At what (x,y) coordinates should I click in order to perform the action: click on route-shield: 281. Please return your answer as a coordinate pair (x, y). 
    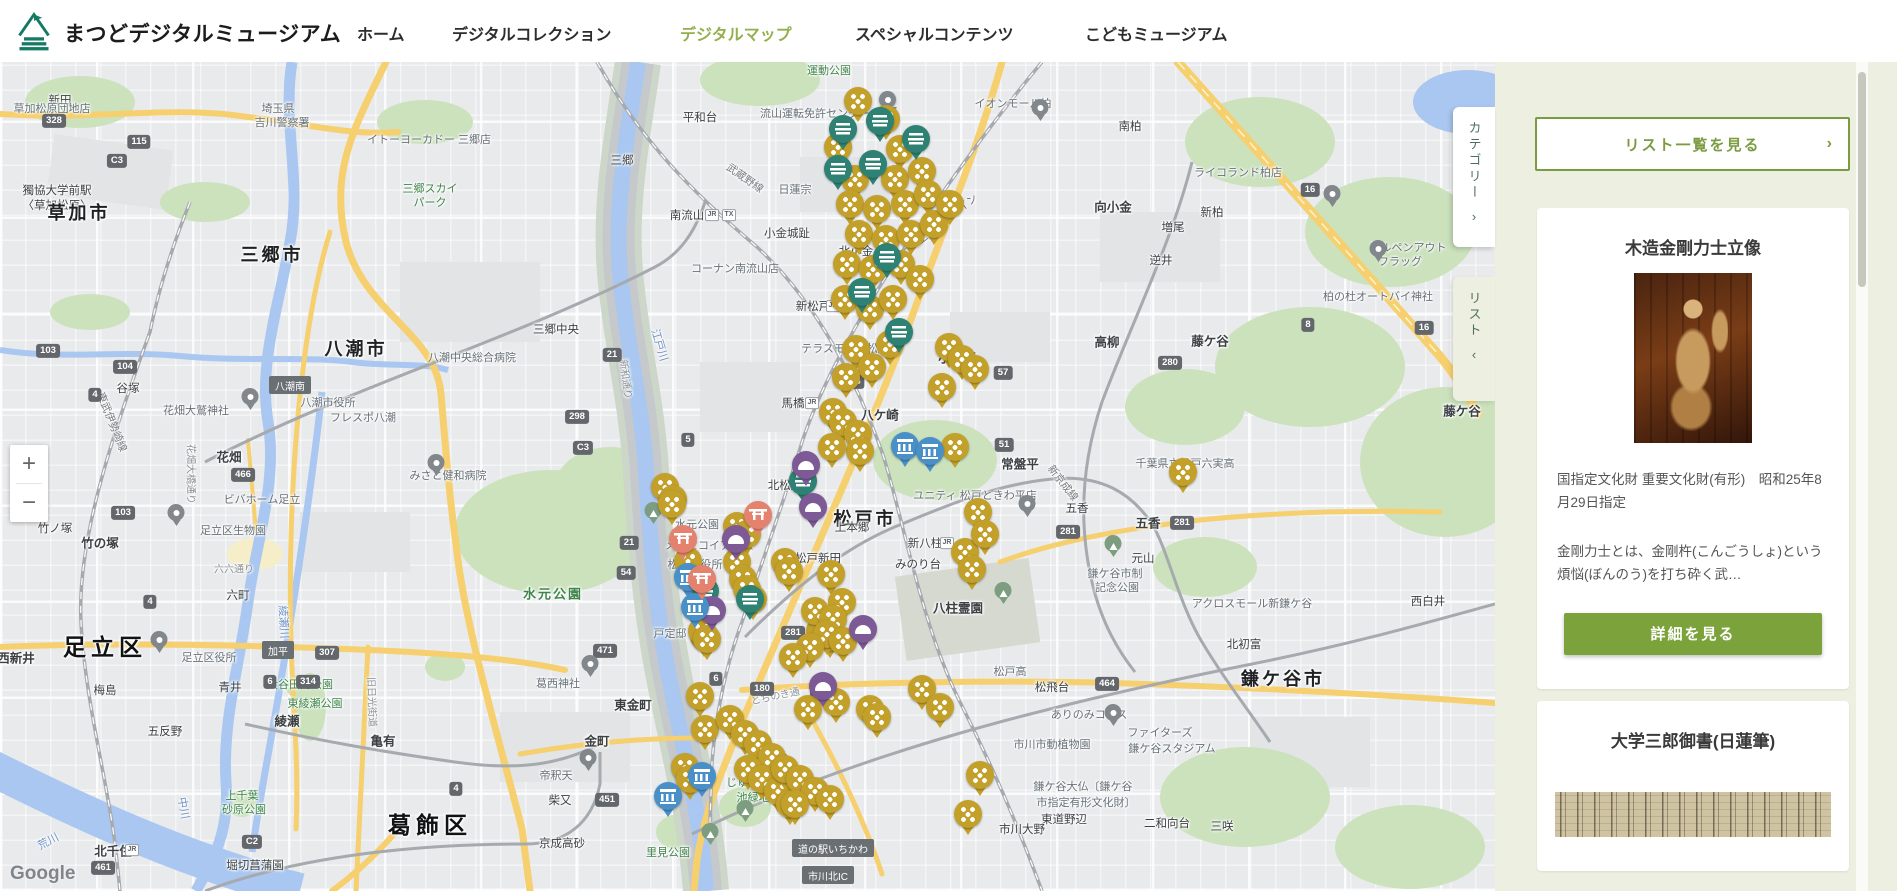
    Looking at the image, I should click on (1182, 523).